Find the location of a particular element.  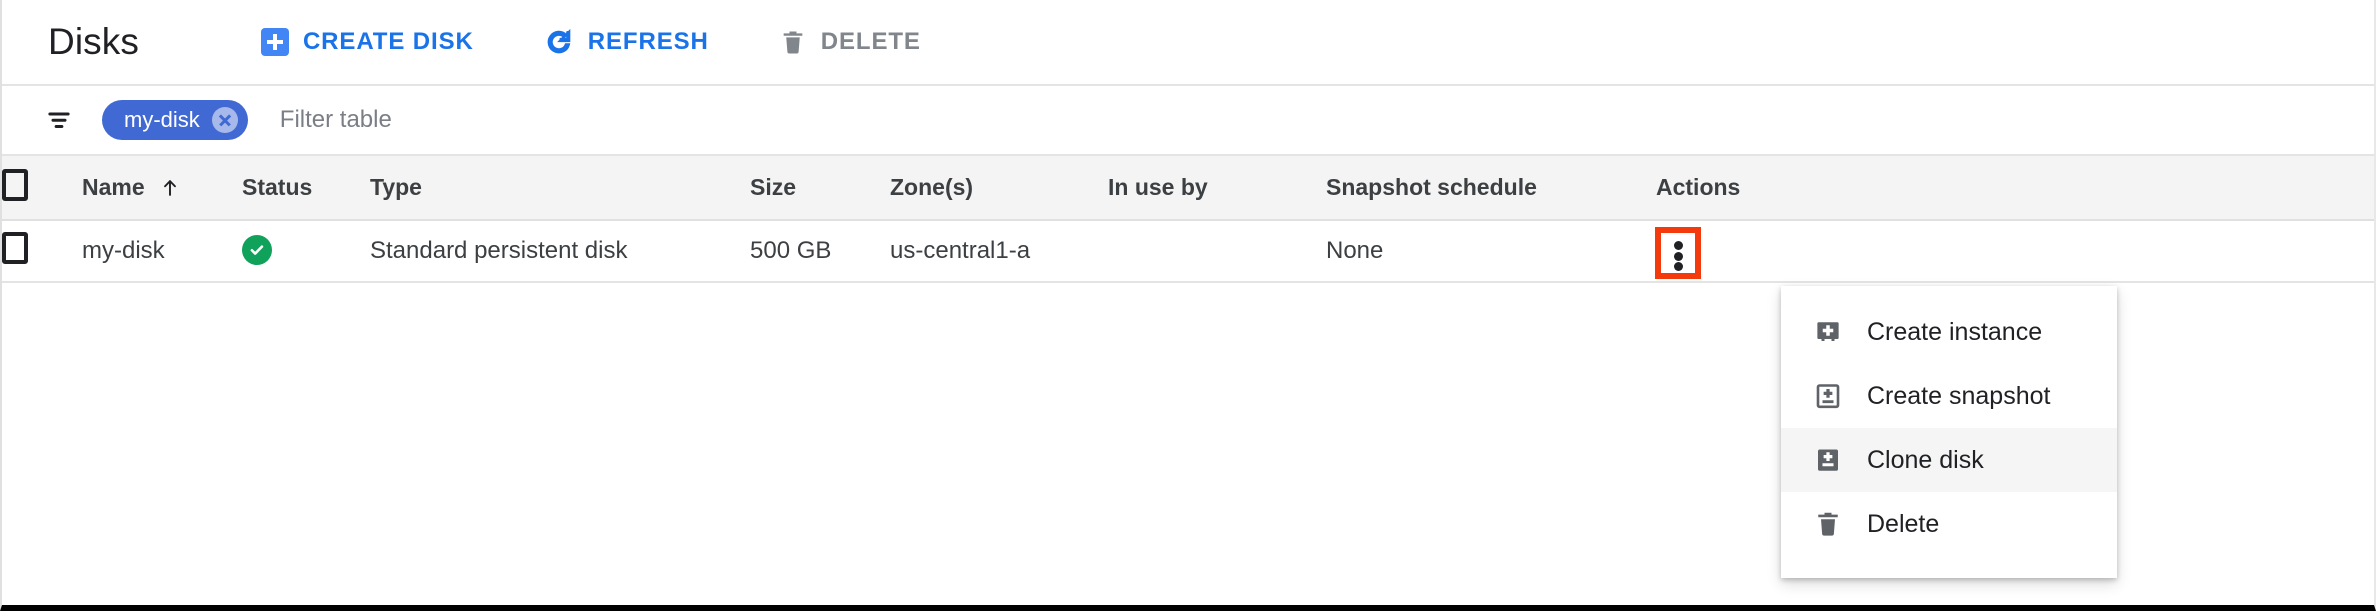

row-checkbox is located at coordinates (15, 247).